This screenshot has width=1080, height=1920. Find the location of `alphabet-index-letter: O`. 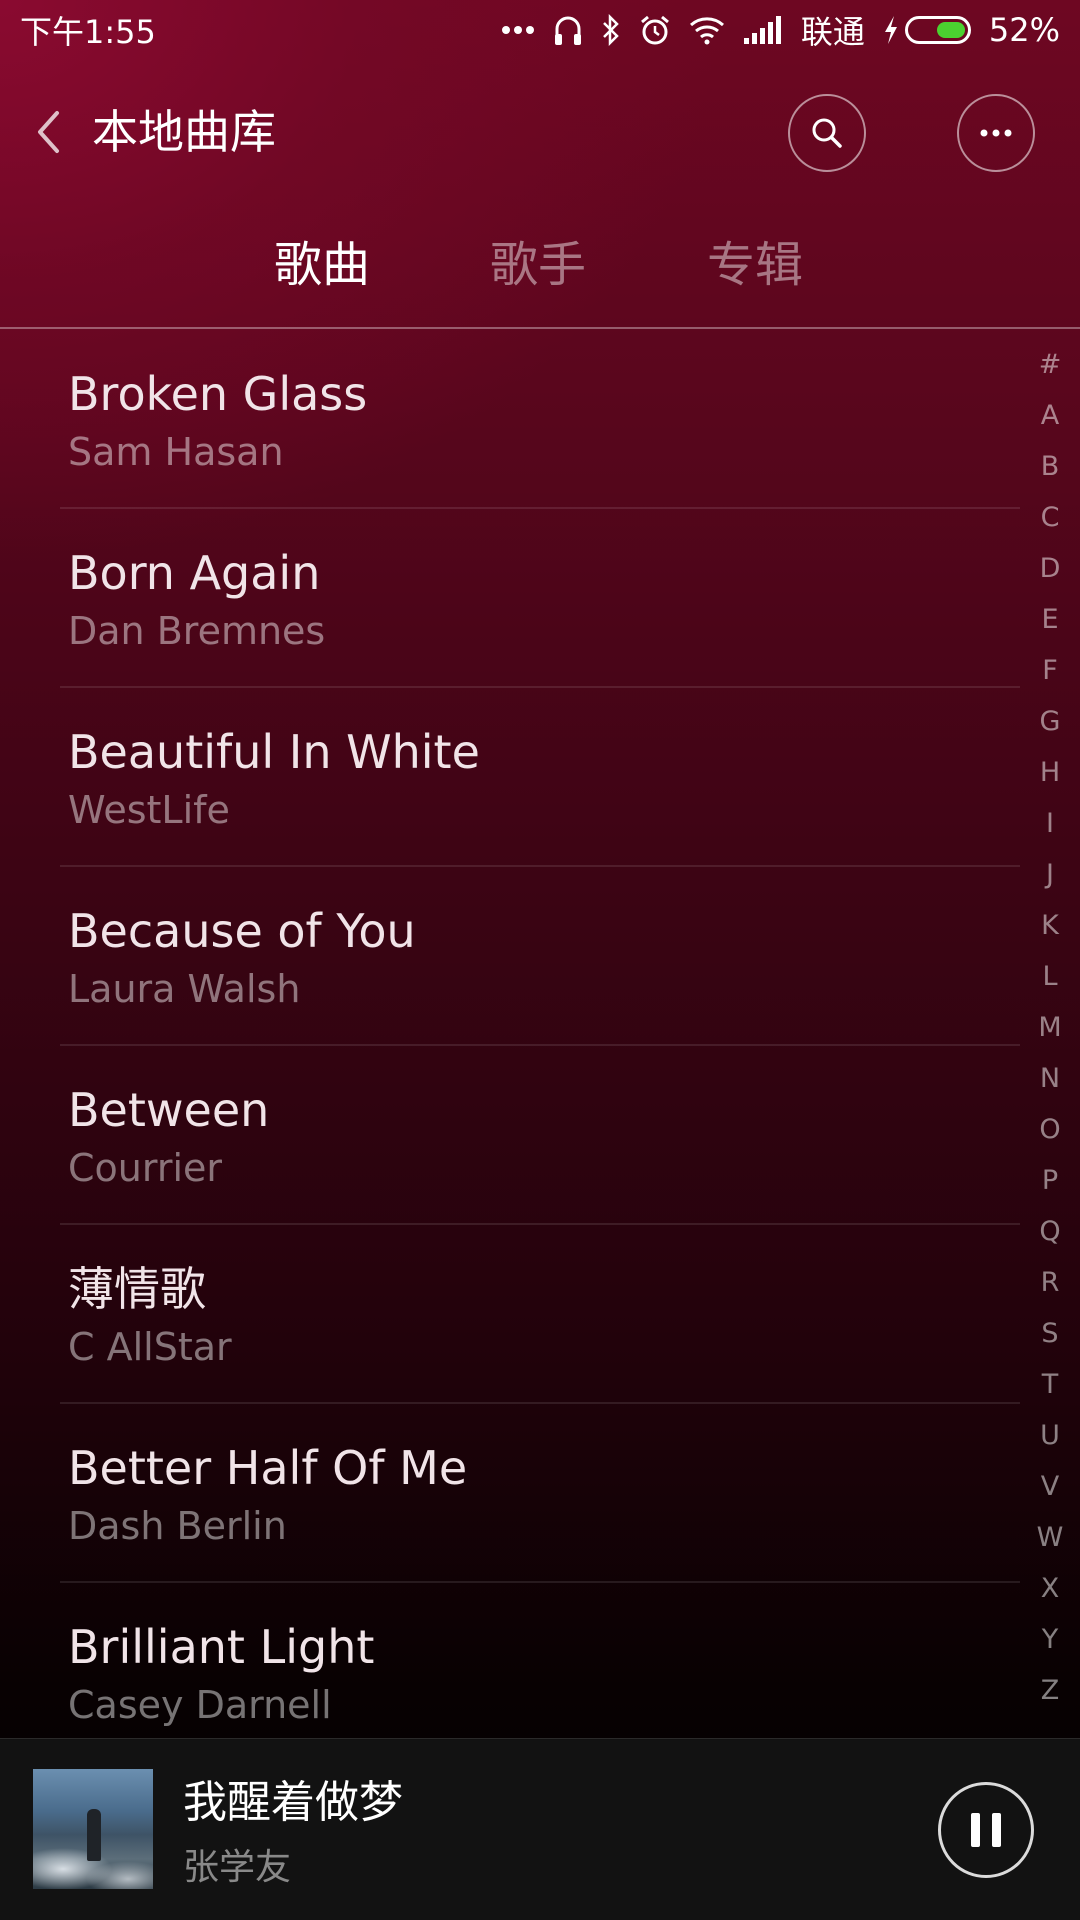

alphabet-index-letter: O is located at coordinates (1050, 1130).